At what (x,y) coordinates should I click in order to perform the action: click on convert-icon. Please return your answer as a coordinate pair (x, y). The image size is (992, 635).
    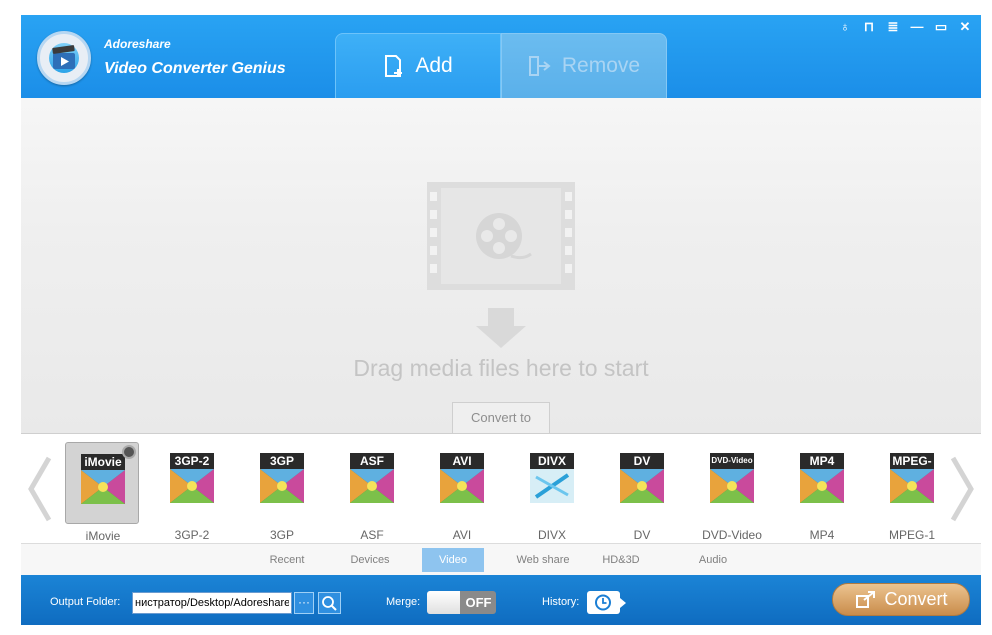
    Looking at the image, I should click on (866, 599).